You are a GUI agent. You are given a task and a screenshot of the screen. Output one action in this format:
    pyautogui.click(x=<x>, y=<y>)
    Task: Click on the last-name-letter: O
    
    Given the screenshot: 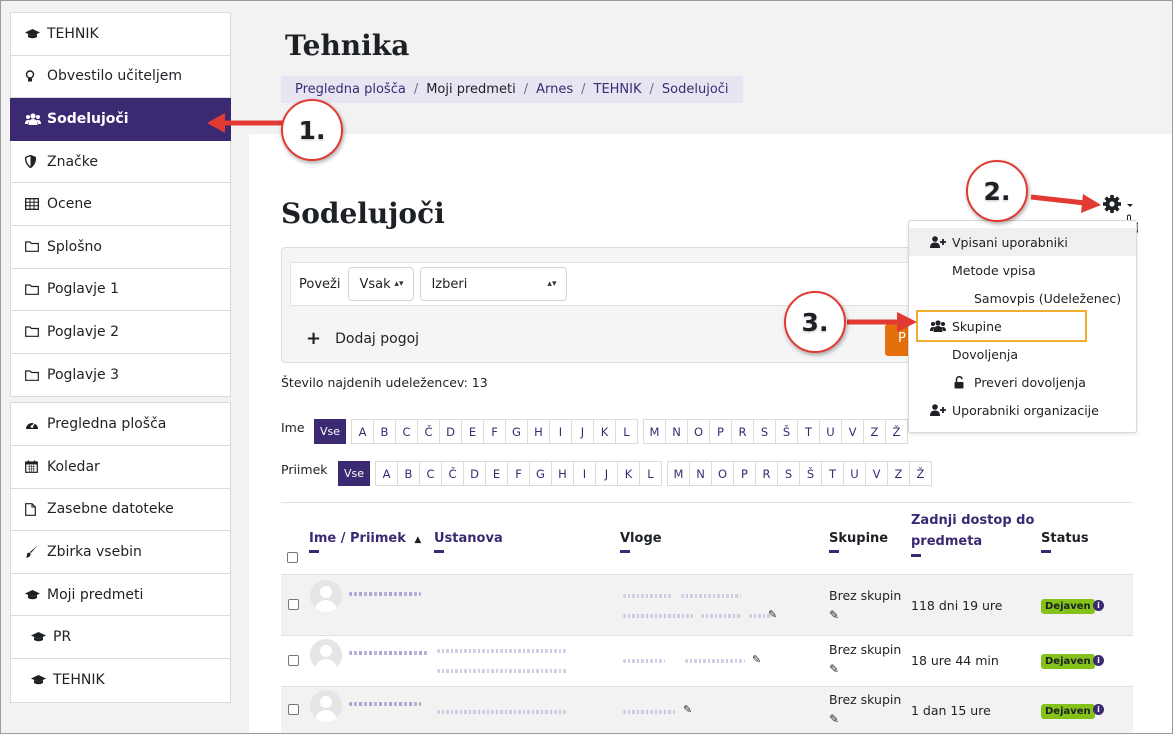 What is the action you would take?
    pyautogui.click(x=722, y=473)
    